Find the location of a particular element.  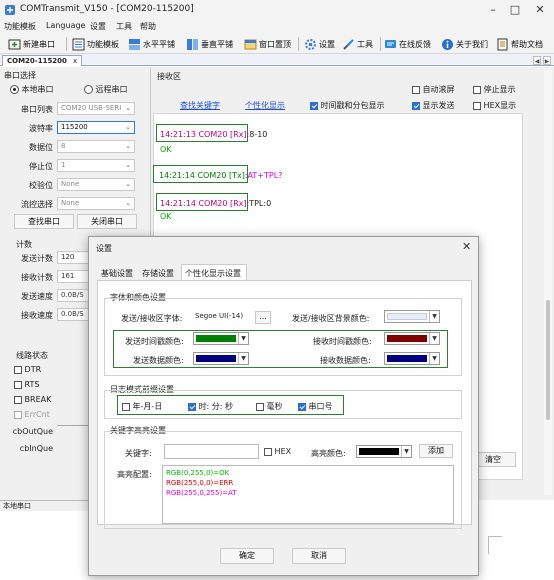

send-speed-value: 0.0B/S is located at coordinates (74, 295).